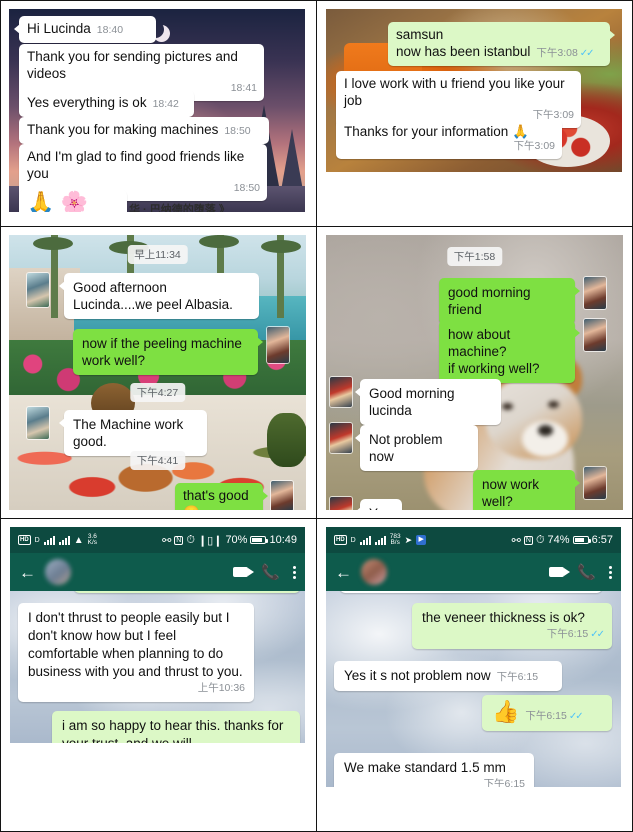 The width and height of the screenshot is (633, 832). Describe the element at coordinates (408, 539) in the screenshot. I see `send-icon: ➤` at that location.